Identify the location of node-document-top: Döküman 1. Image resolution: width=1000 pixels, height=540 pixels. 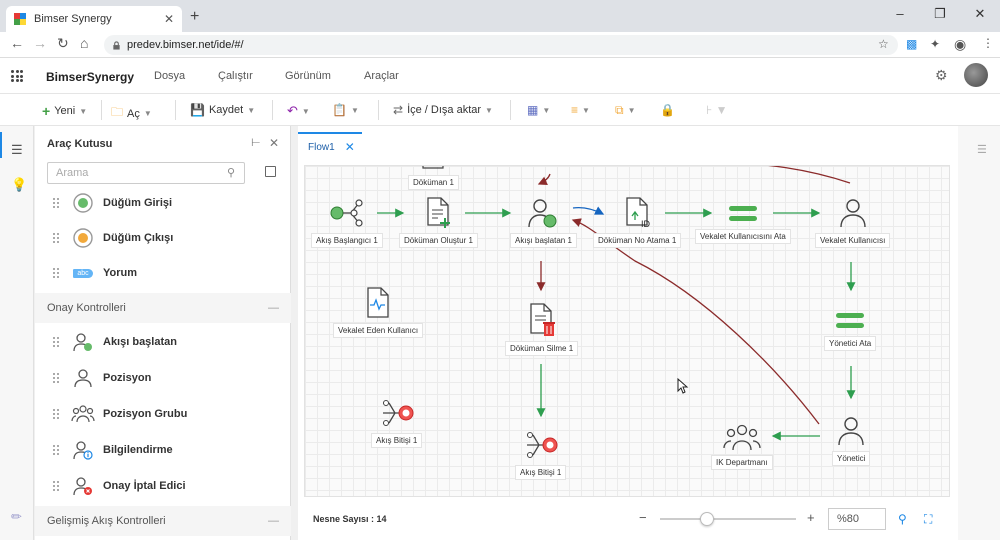
(433, 178).